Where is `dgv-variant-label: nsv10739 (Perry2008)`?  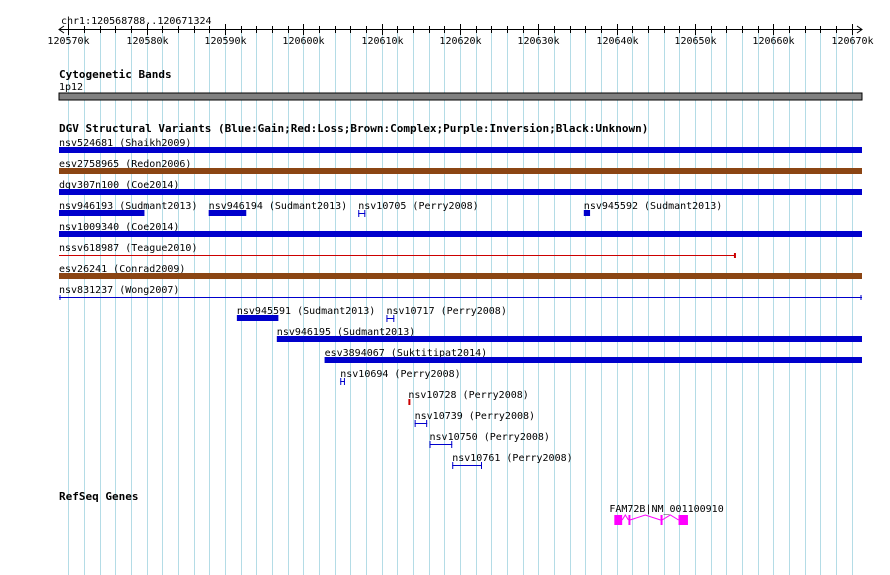 dgv-variant-label: nsv10739 (Perry2008) is located at coordinates (475, 416).